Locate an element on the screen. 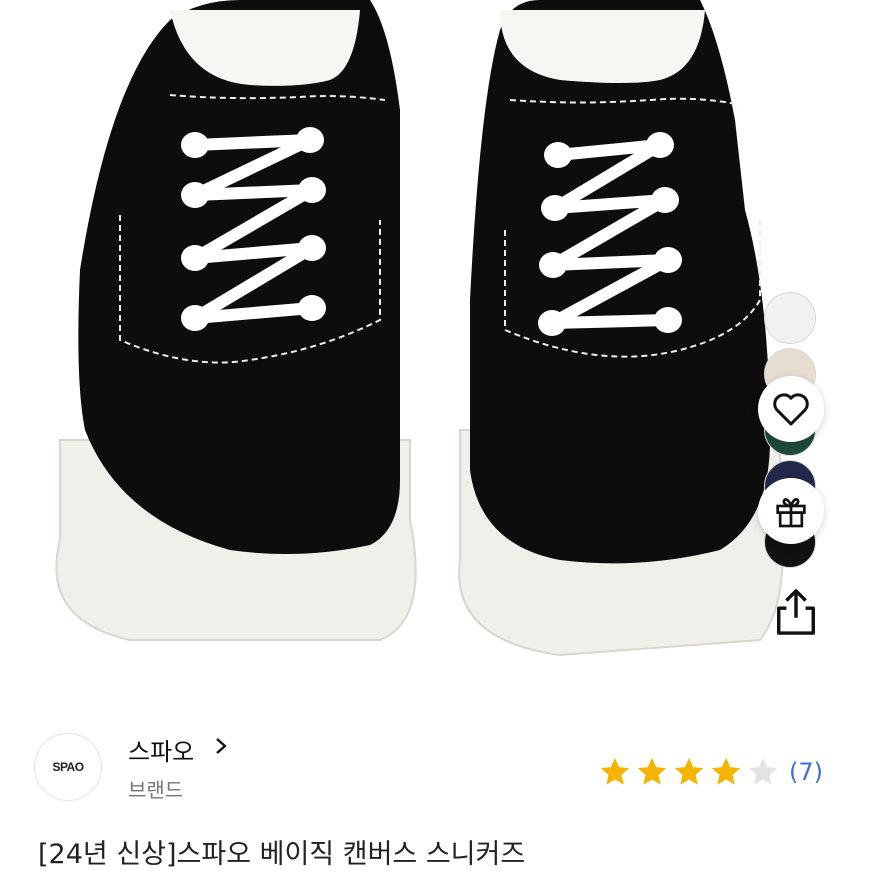 The image size is (869, 871). gift-icon is located at coordinates (791, 513).